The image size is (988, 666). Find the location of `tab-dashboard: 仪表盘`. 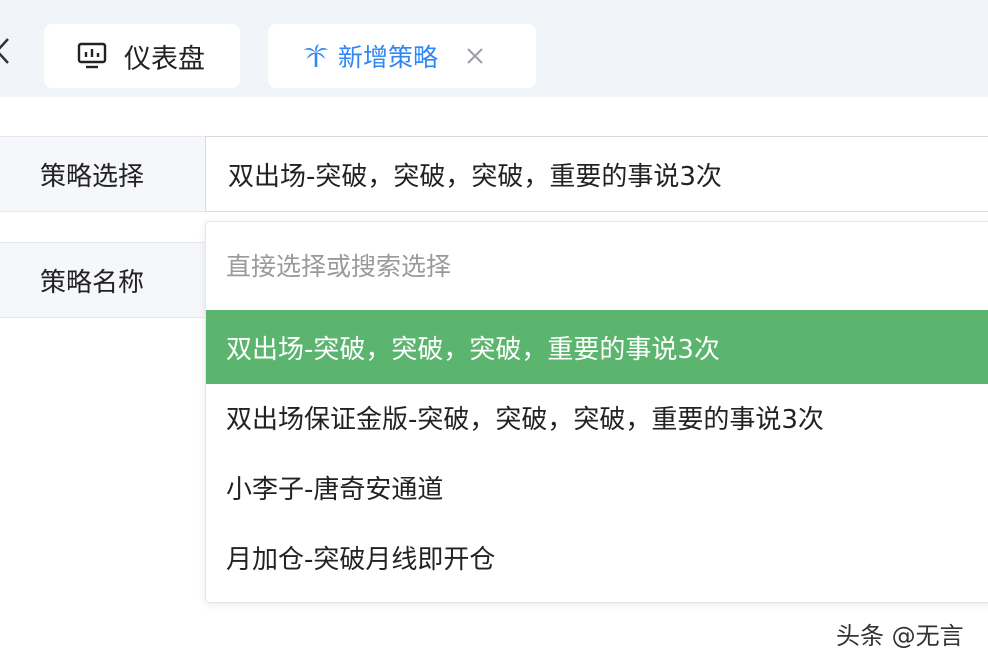

tab-dashboard: 仪表盘 is located at coordinates (142, 56).